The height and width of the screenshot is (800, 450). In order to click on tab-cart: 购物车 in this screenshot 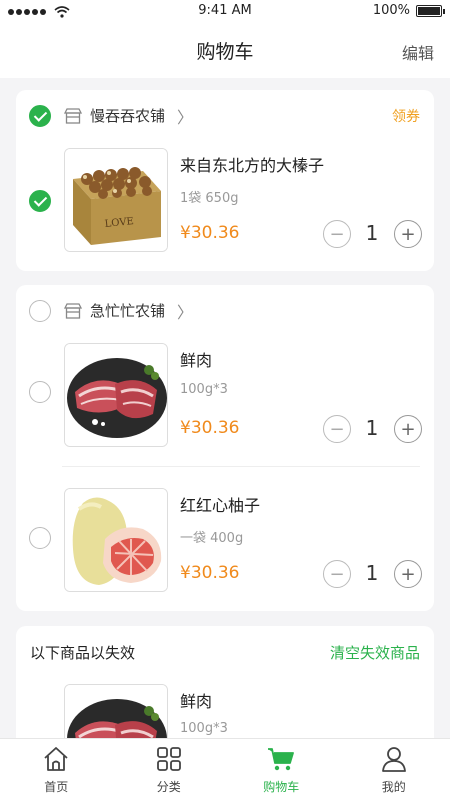, I will do `click(281, 769)`.